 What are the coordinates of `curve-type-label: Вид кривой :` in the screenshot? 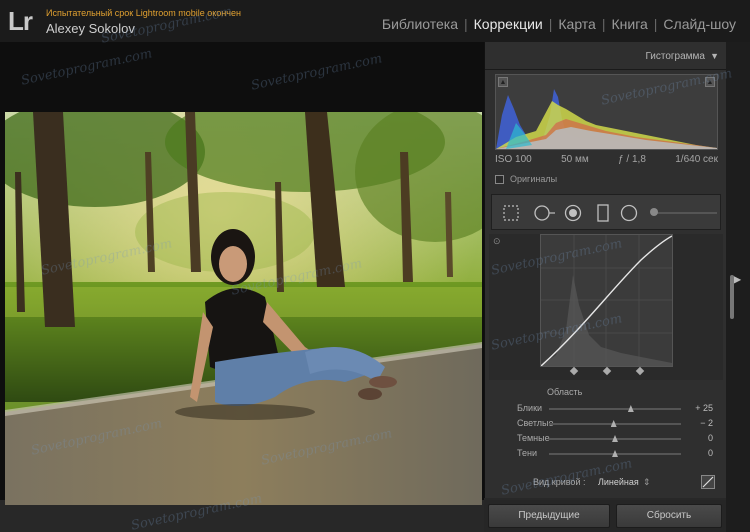 It's located at (559, 482).